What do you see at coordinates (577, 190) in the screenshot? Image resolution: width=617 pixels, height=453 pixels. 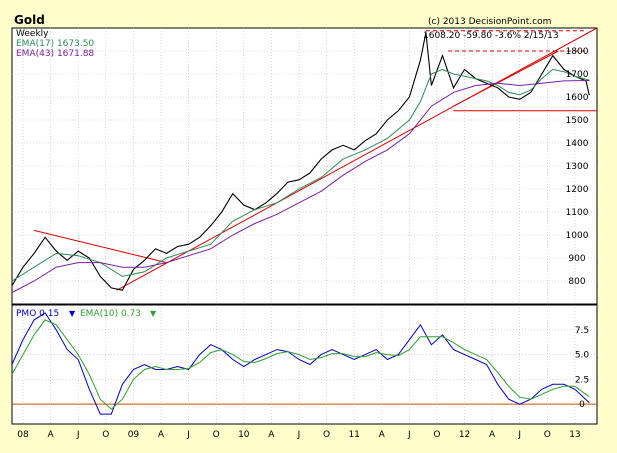 I see `price-y-tick-label: 1200` at bounding box center [577, 190].